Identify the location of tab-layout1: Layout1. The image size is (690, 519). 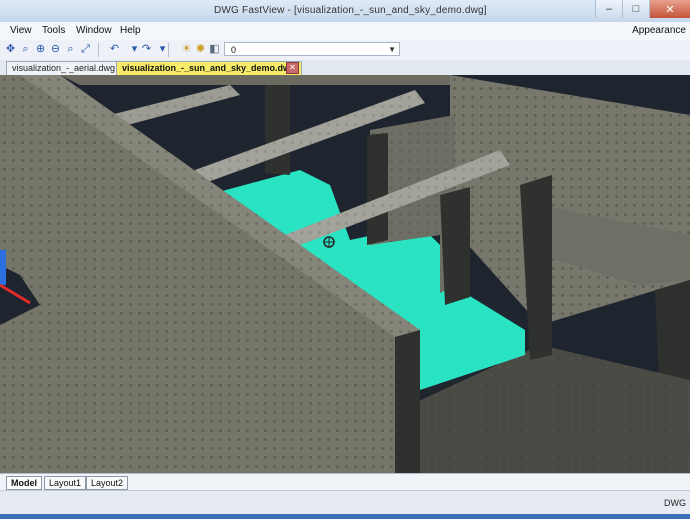
(65, 483).